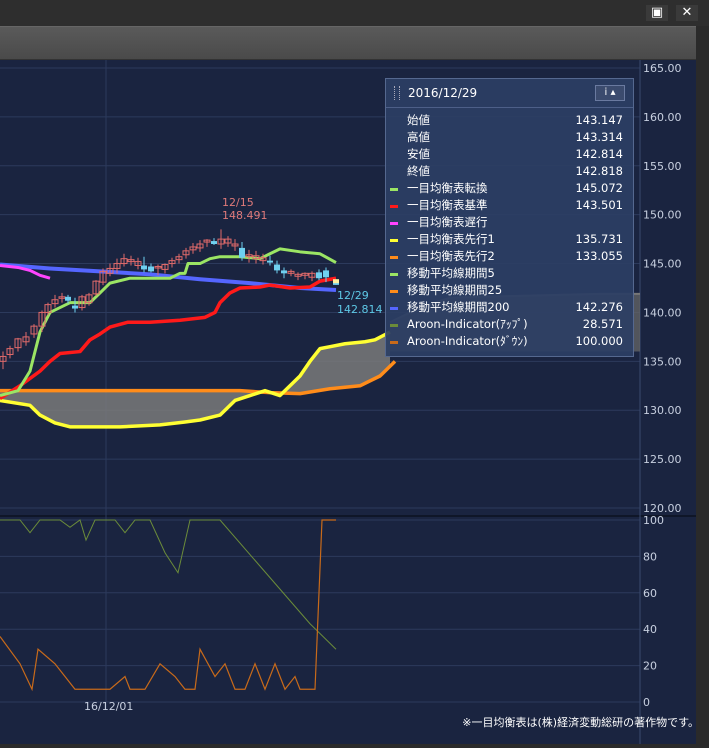 The height and width of the screenshot is (748, 709). I want to click on info-panel-date: 2016/12/29, so click(443, 93).